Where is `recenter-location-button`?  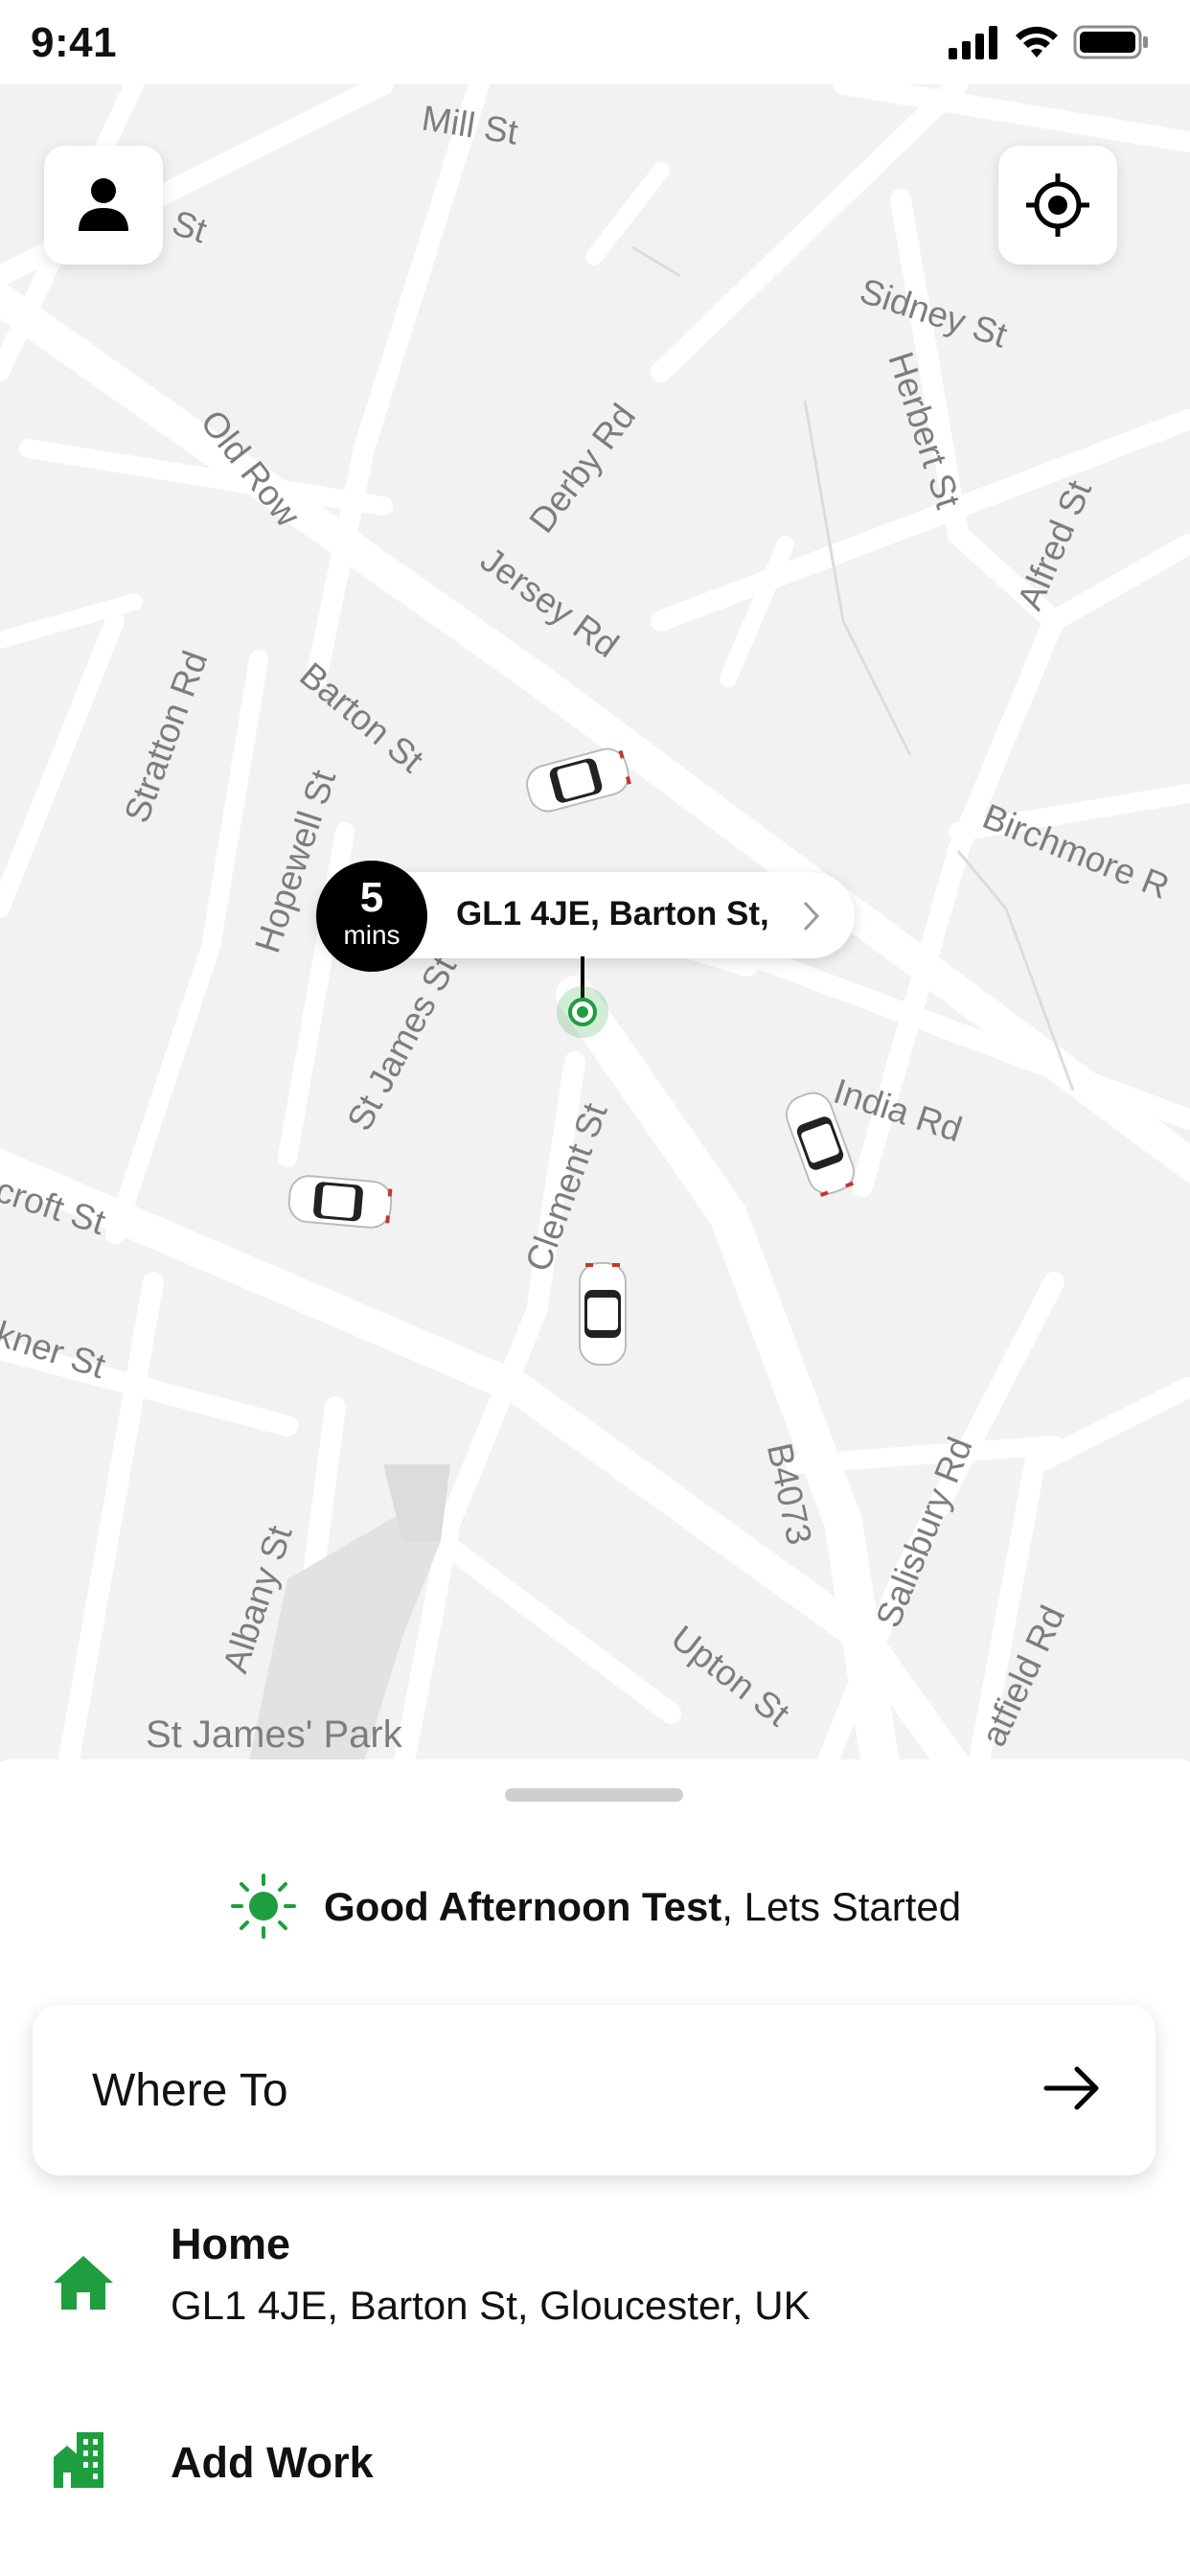
recenter-location-button is located at coordinates (1058, 205).